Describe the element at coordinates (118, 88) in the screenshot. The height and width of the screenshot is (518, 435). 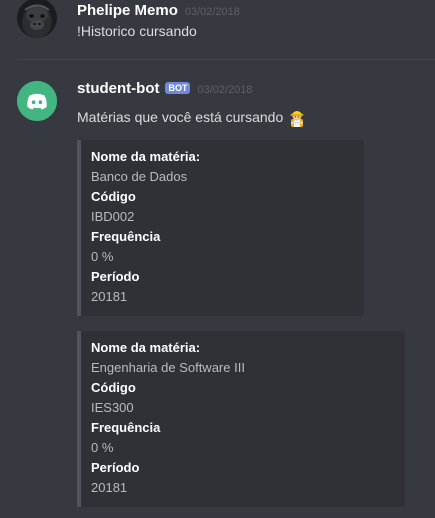
I see `username: student-bot` at that location.